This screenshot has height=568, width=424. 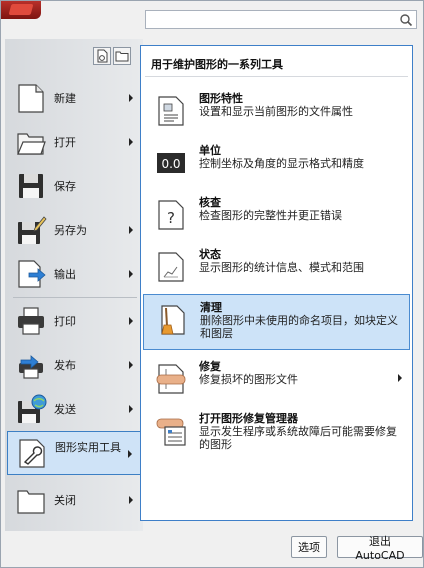 I want to click on menu-item-label: 发送, so click(x=65, y=409).